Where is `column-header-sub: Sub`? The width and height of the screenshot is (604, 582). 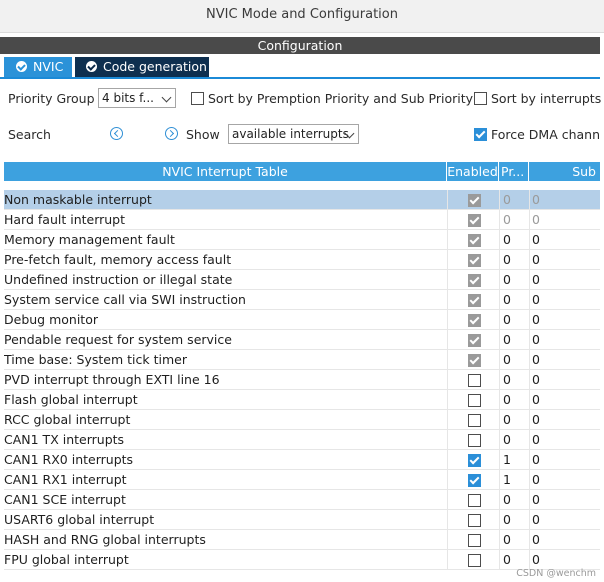
column-header-sub: Sub is located at coordinates (564, 171).